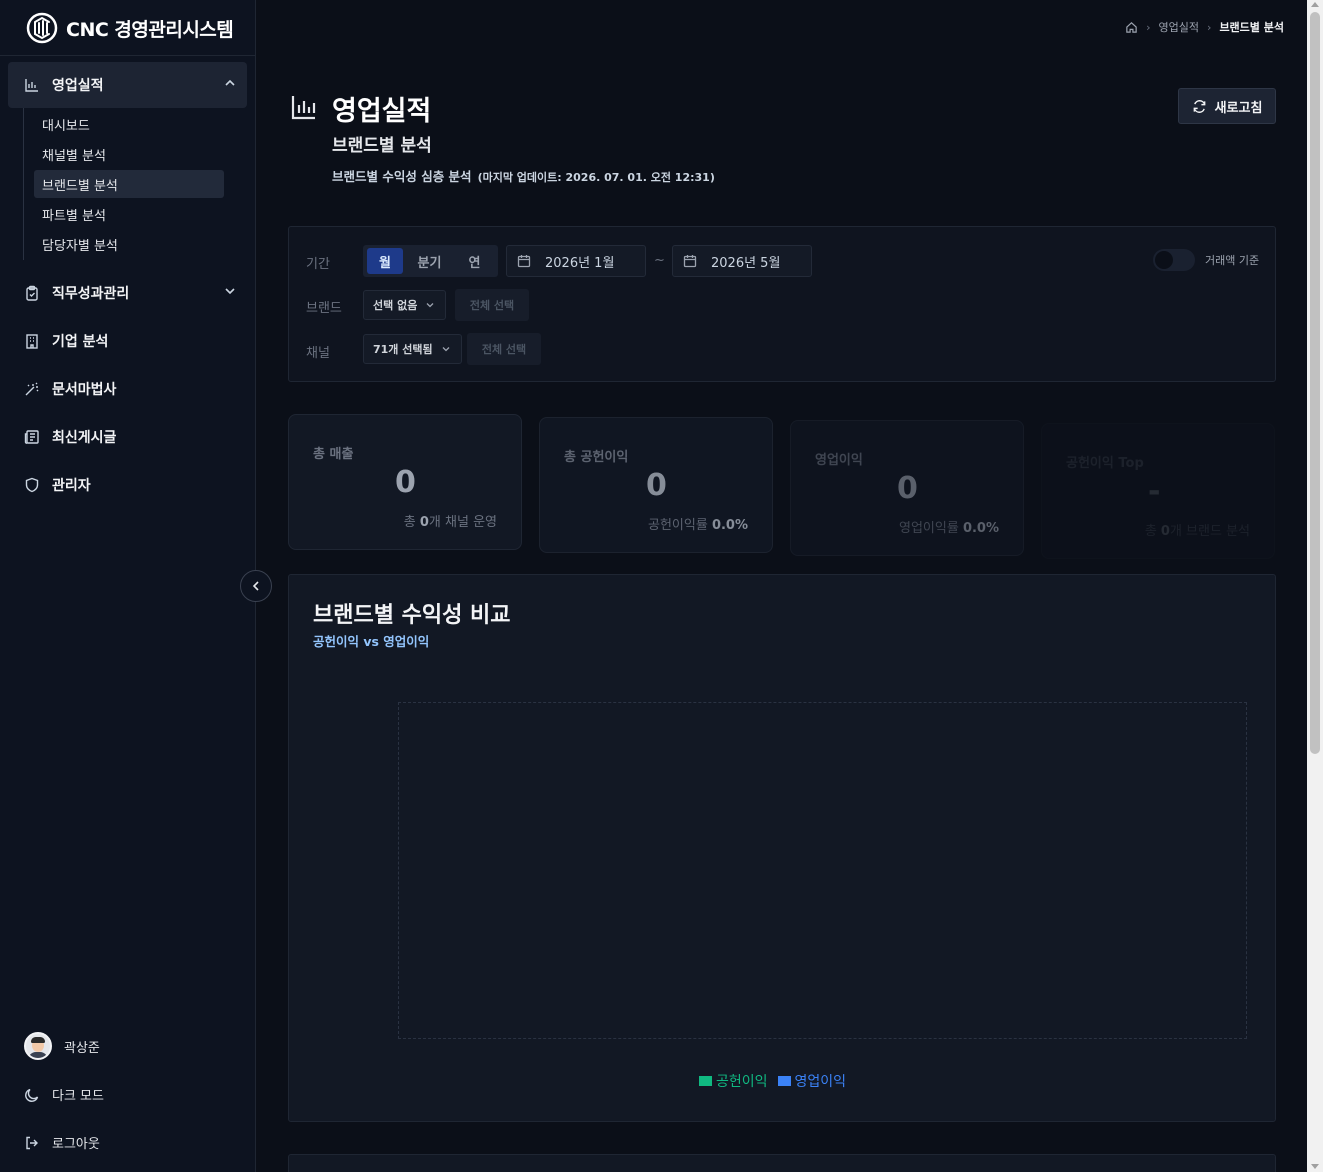  Describe the element at coordinates (1179, 27) in the screenshot. I see `breadcrumb-item: 영업실적` at that location.